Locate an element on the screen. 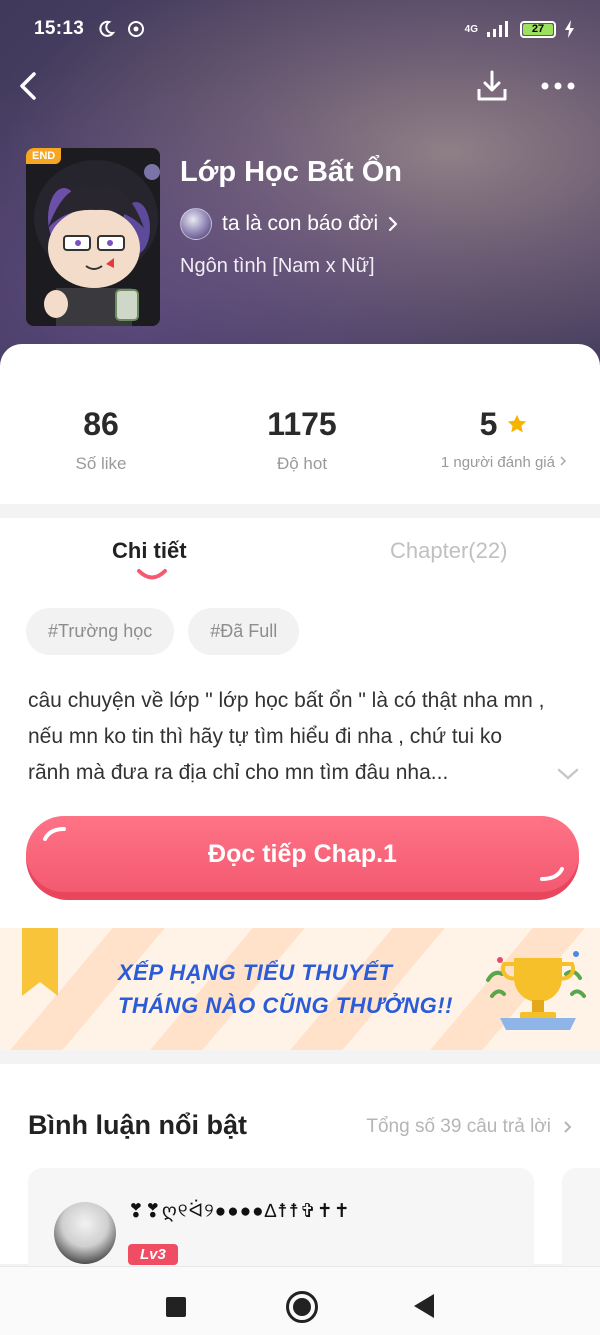  chevron-left-icon is located at coordinates (28, 86).